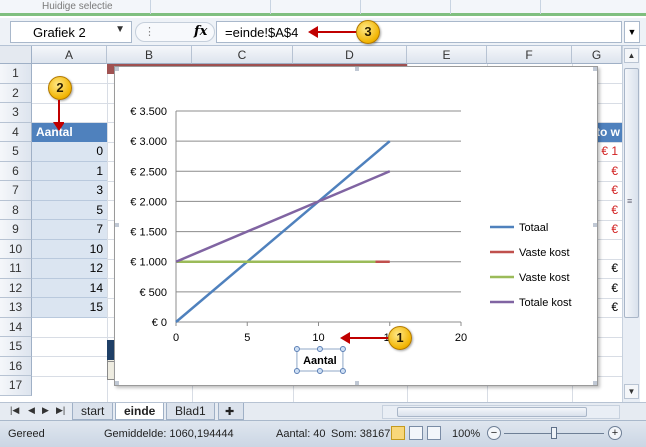 The image size is (646, 447). Describe the element at coordinates (323, 8) in the screenshot. I see `ribbon-strip: Huidige selectie` at that location.